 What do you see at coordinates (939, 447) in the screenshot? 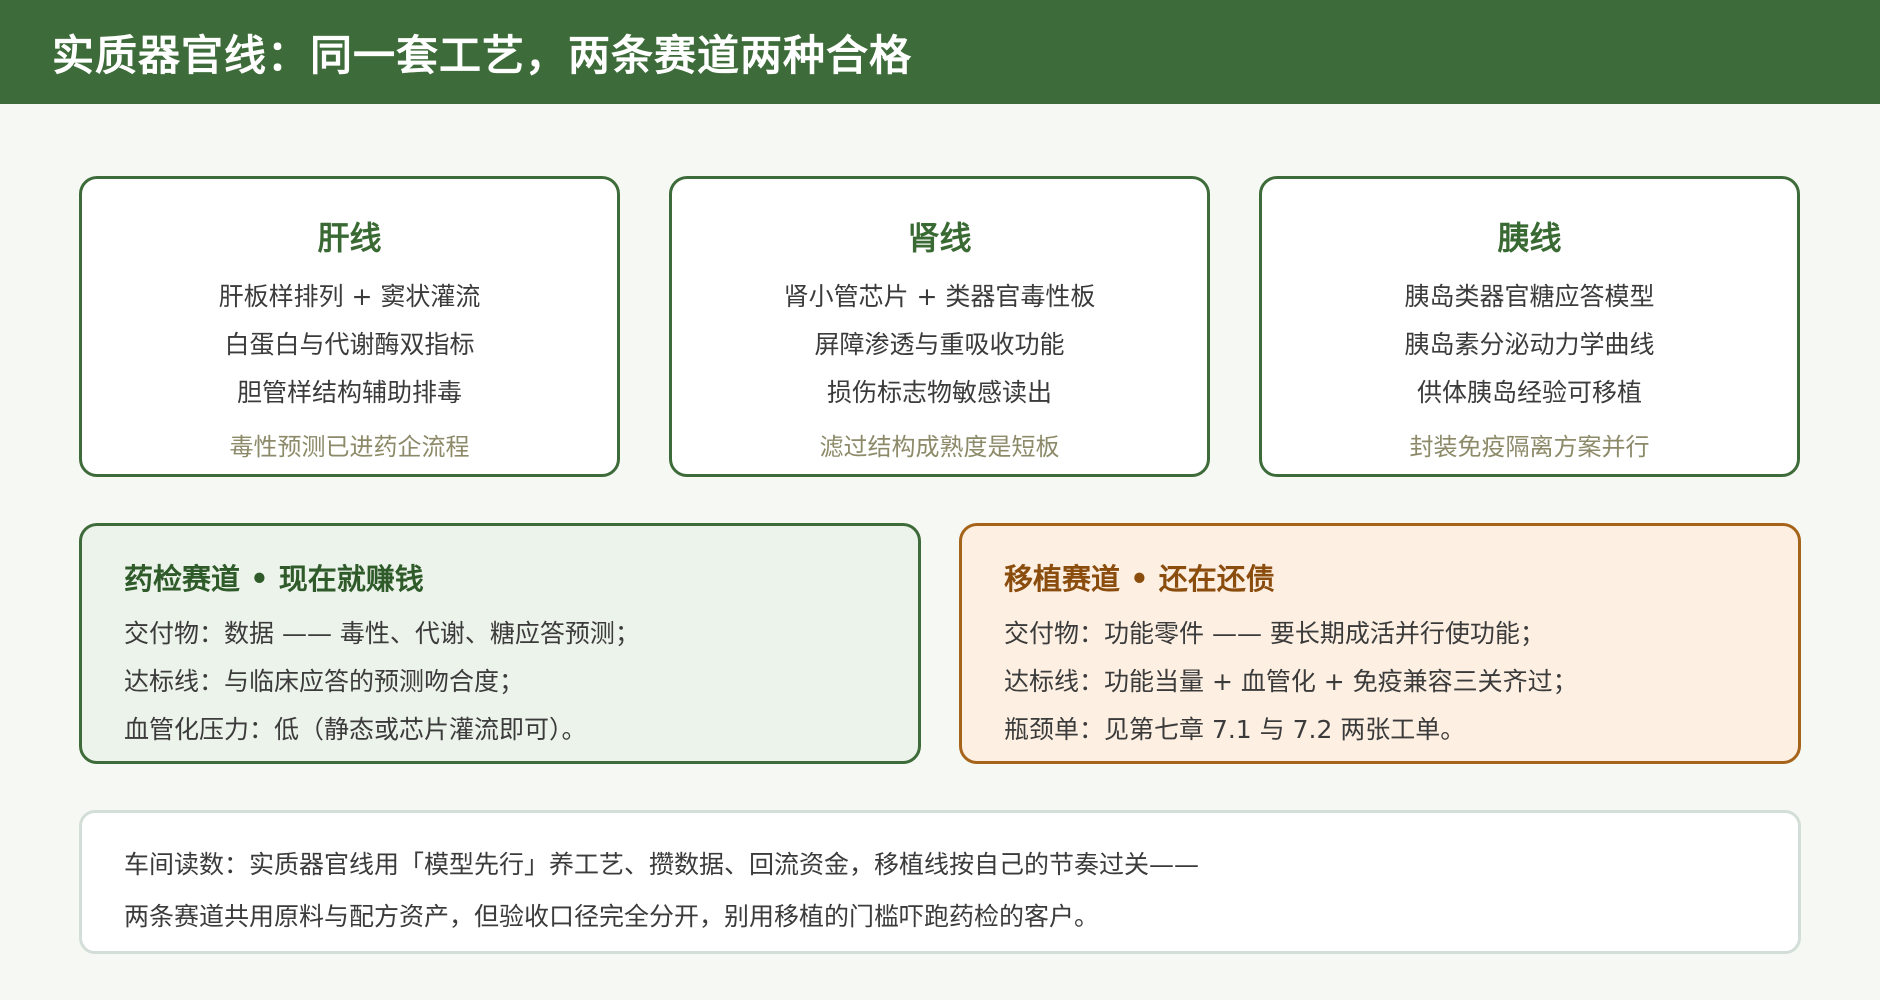
I see `card-note: 滤过结构成熟度是短板` at bounding box center [939, 447].